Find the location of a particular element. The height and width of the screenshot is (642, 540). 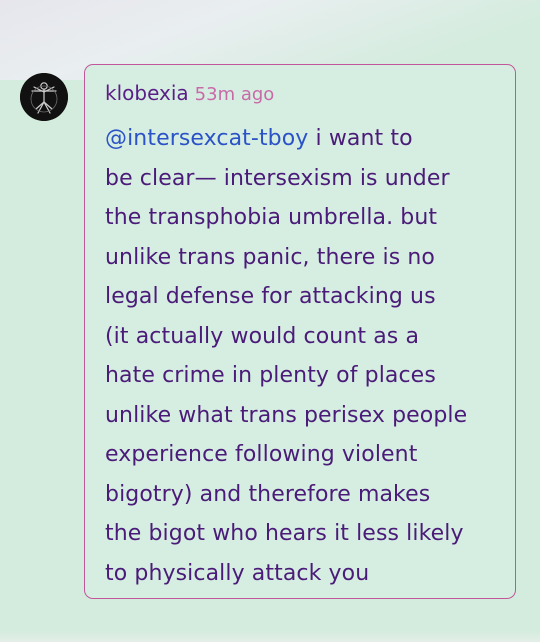

avatar is located at coordinates (44, 97).